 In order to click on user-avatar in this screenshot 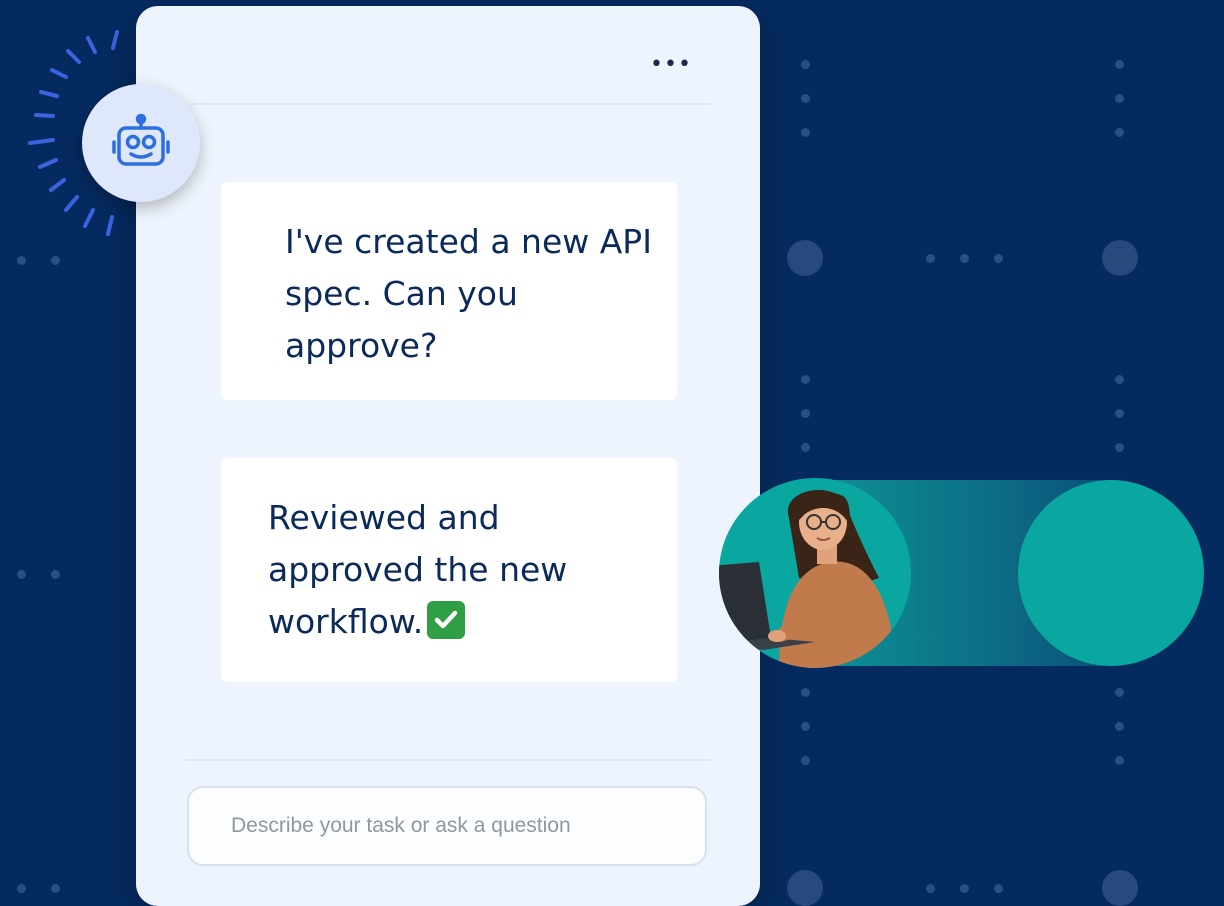, I will do `click(815, 573)`.